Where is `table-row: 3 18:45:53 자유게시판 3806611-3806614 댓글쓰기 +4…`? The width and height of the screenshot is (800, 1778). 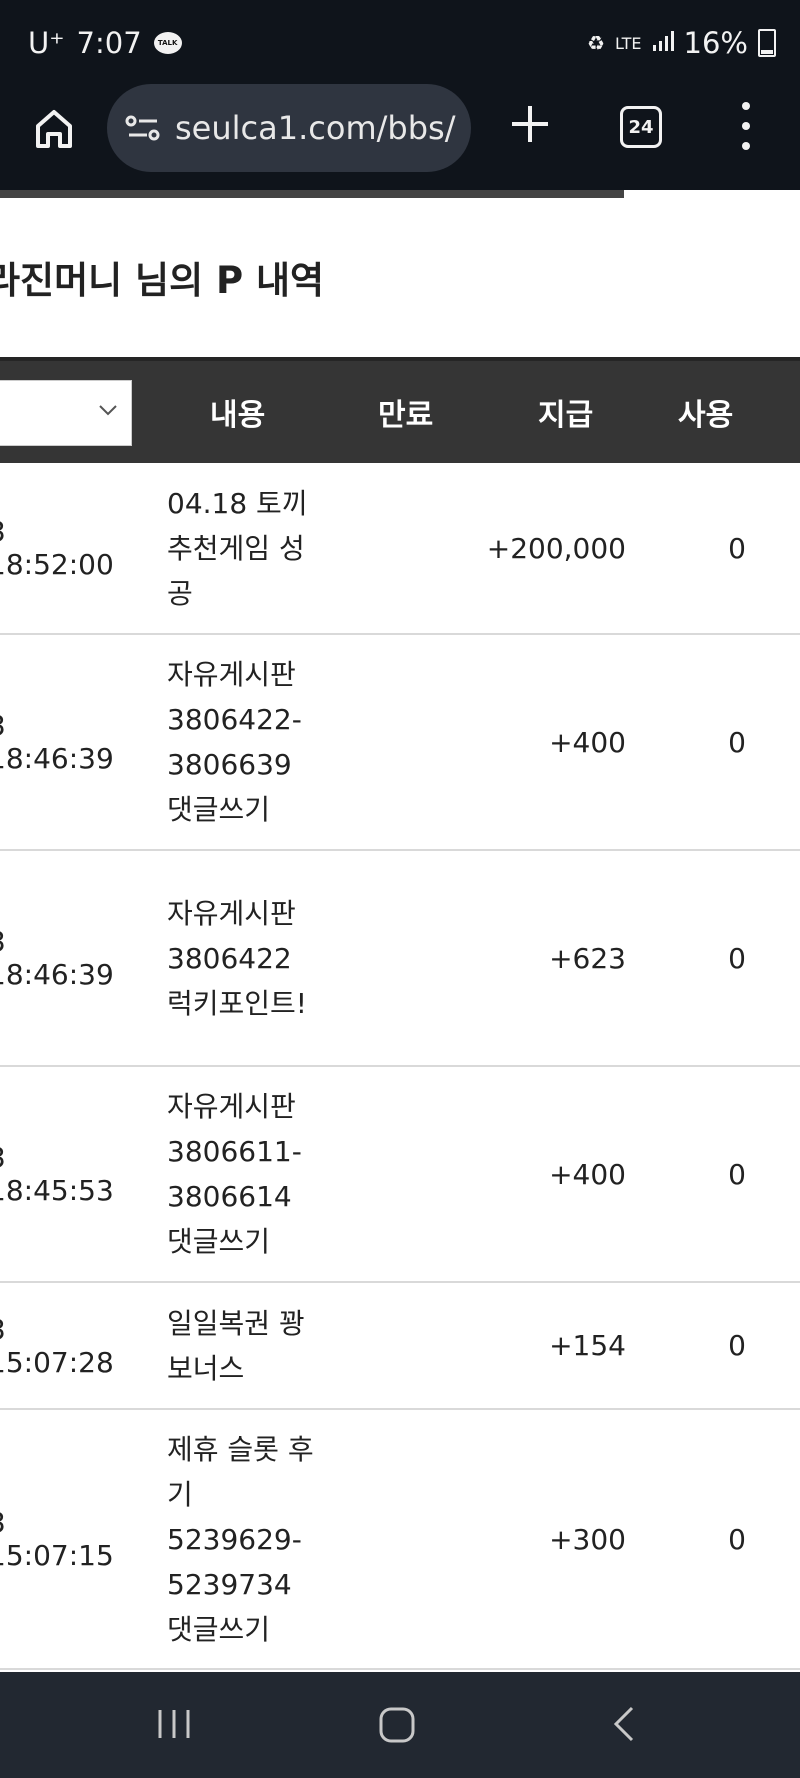 table-row: 3 18:45:53 자유게시판 3806611-3806614 댓글쓰기 +4… is located at coordinates (400, 1175).